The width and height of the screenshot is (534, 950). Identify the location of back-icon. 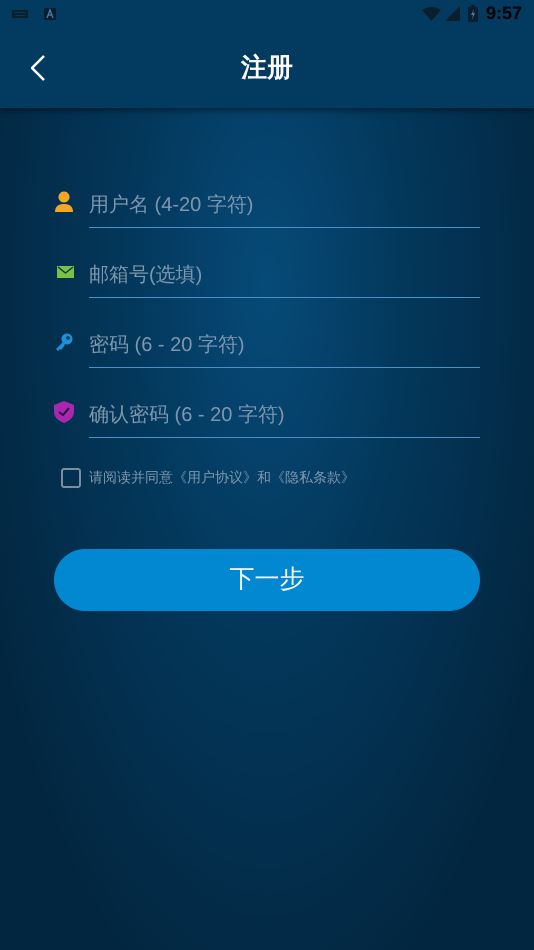
(38, 68).